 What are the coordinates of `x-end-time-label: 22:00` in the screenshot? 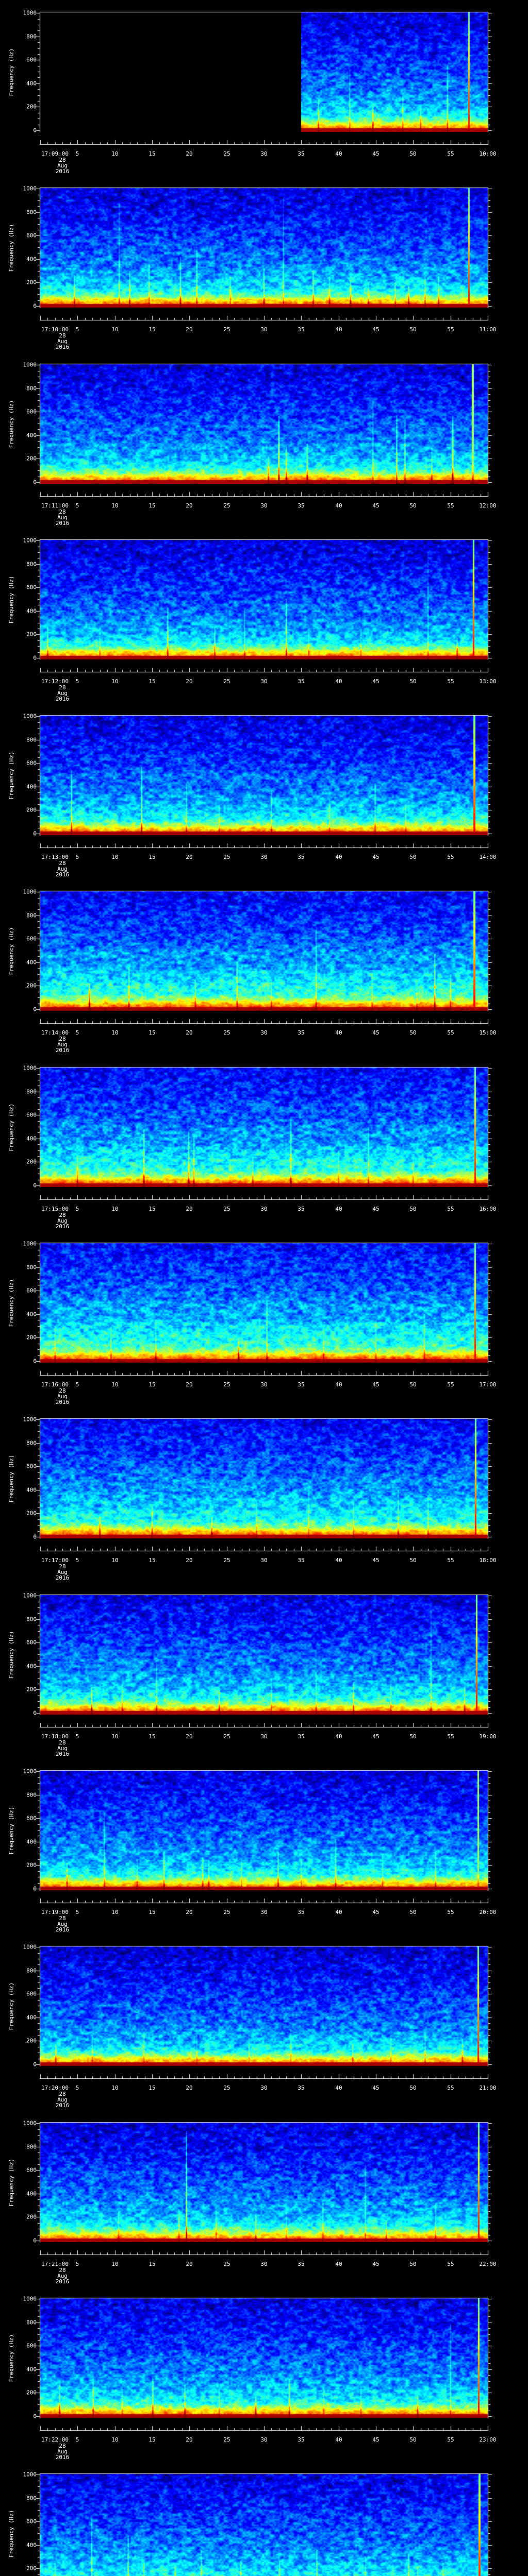 It's located at (488, 2264).